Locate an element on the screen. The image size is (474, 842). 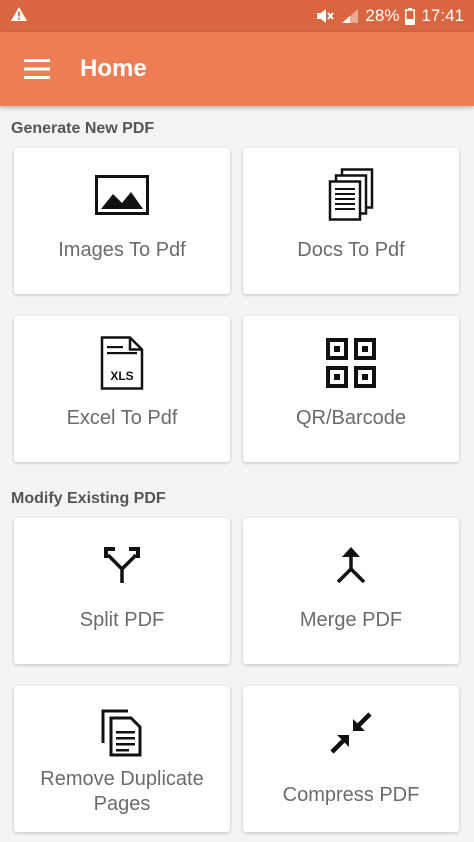
excel-to-pdf-card: XLS Excel To Pdf is located at coordinates (122, 389).